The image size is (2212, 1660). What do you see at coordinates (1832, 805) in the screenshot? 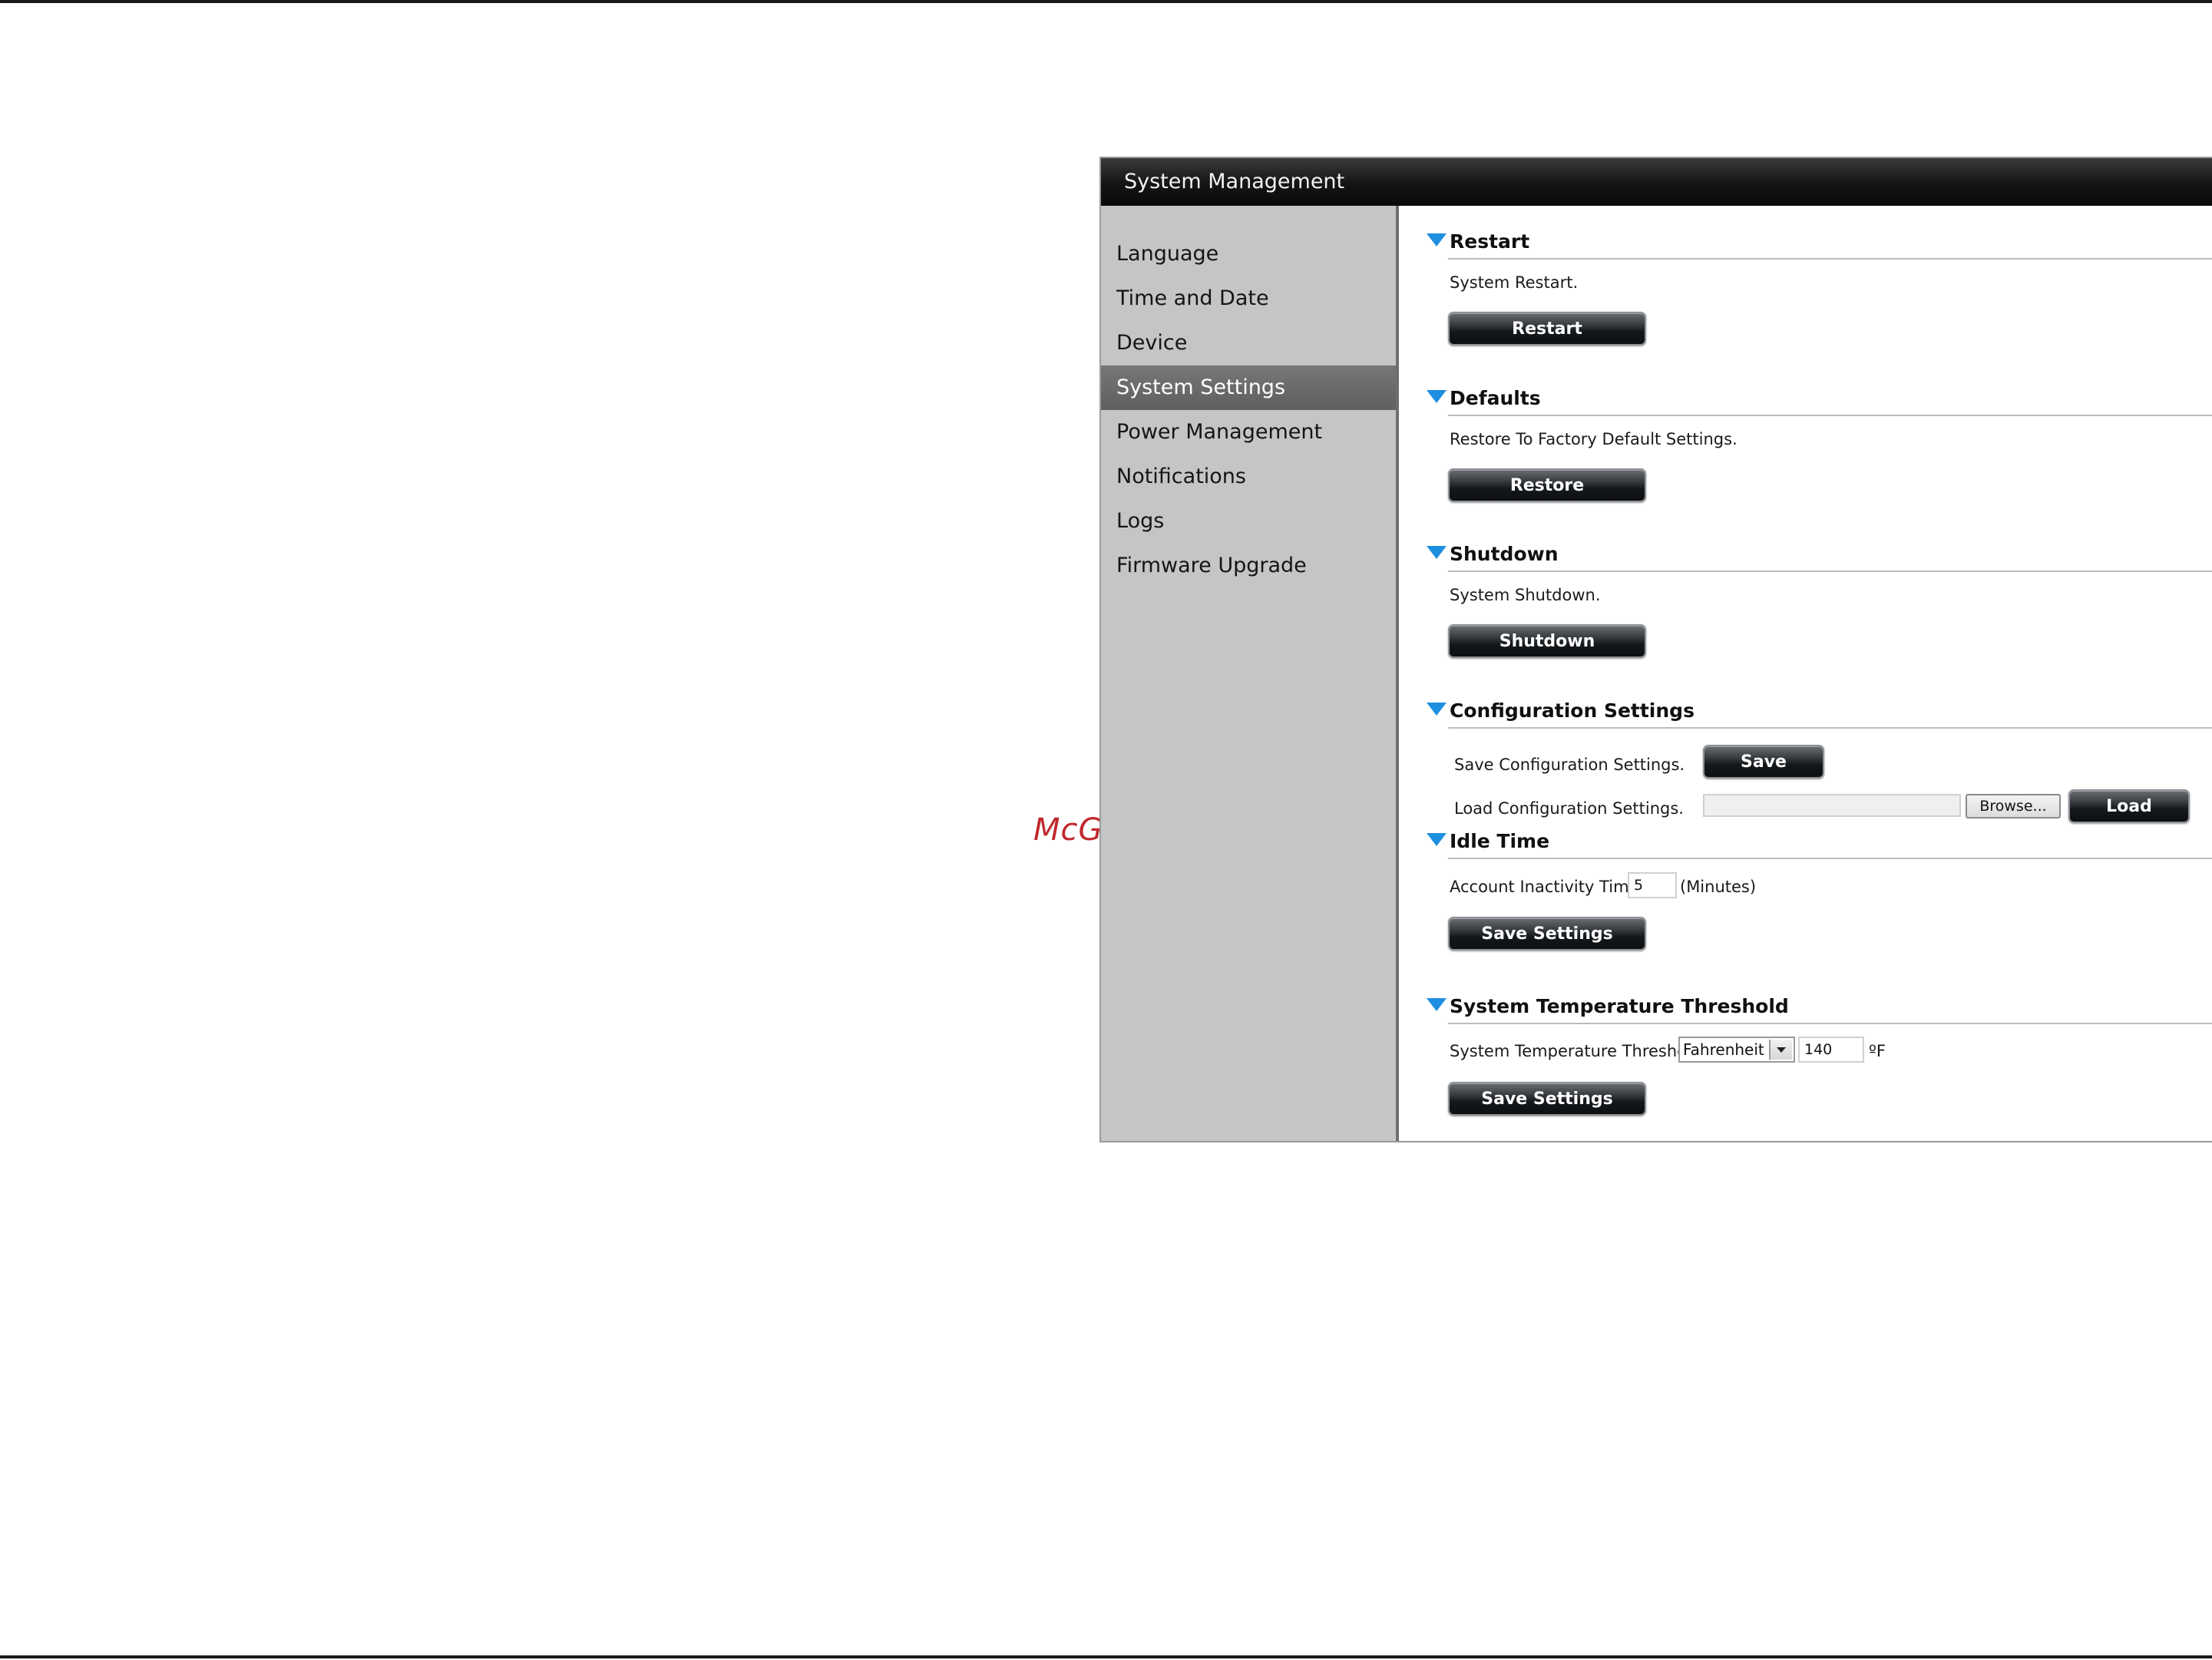
I see `config-file-input` at bounding box center [1832, 805].